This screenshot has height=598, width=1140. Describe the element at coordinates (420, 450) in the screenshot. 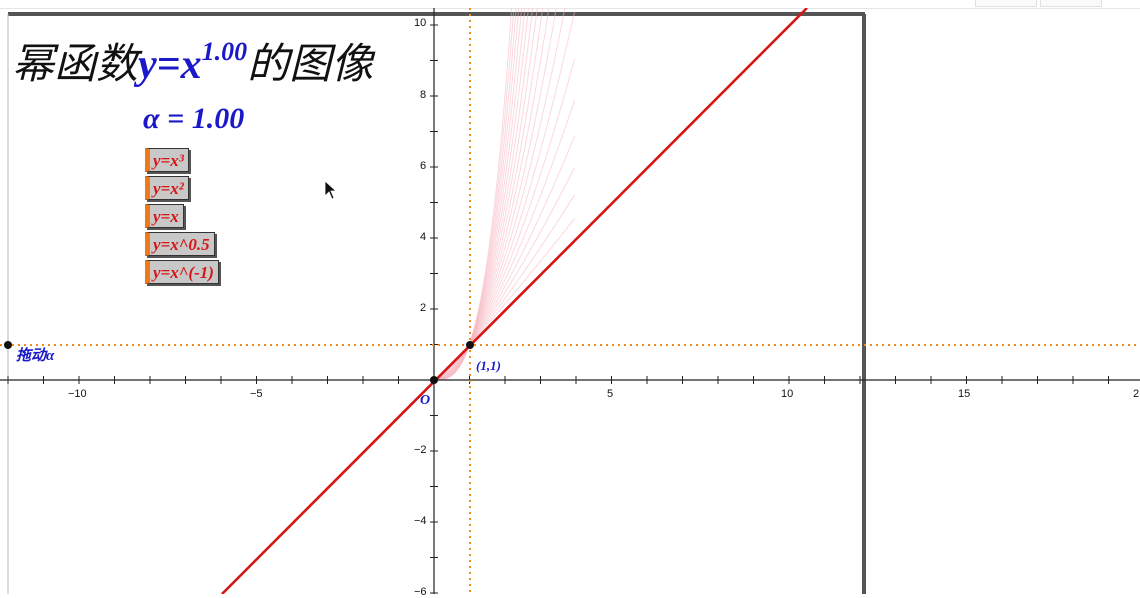

I see `y-tick-label: −2` at that location.